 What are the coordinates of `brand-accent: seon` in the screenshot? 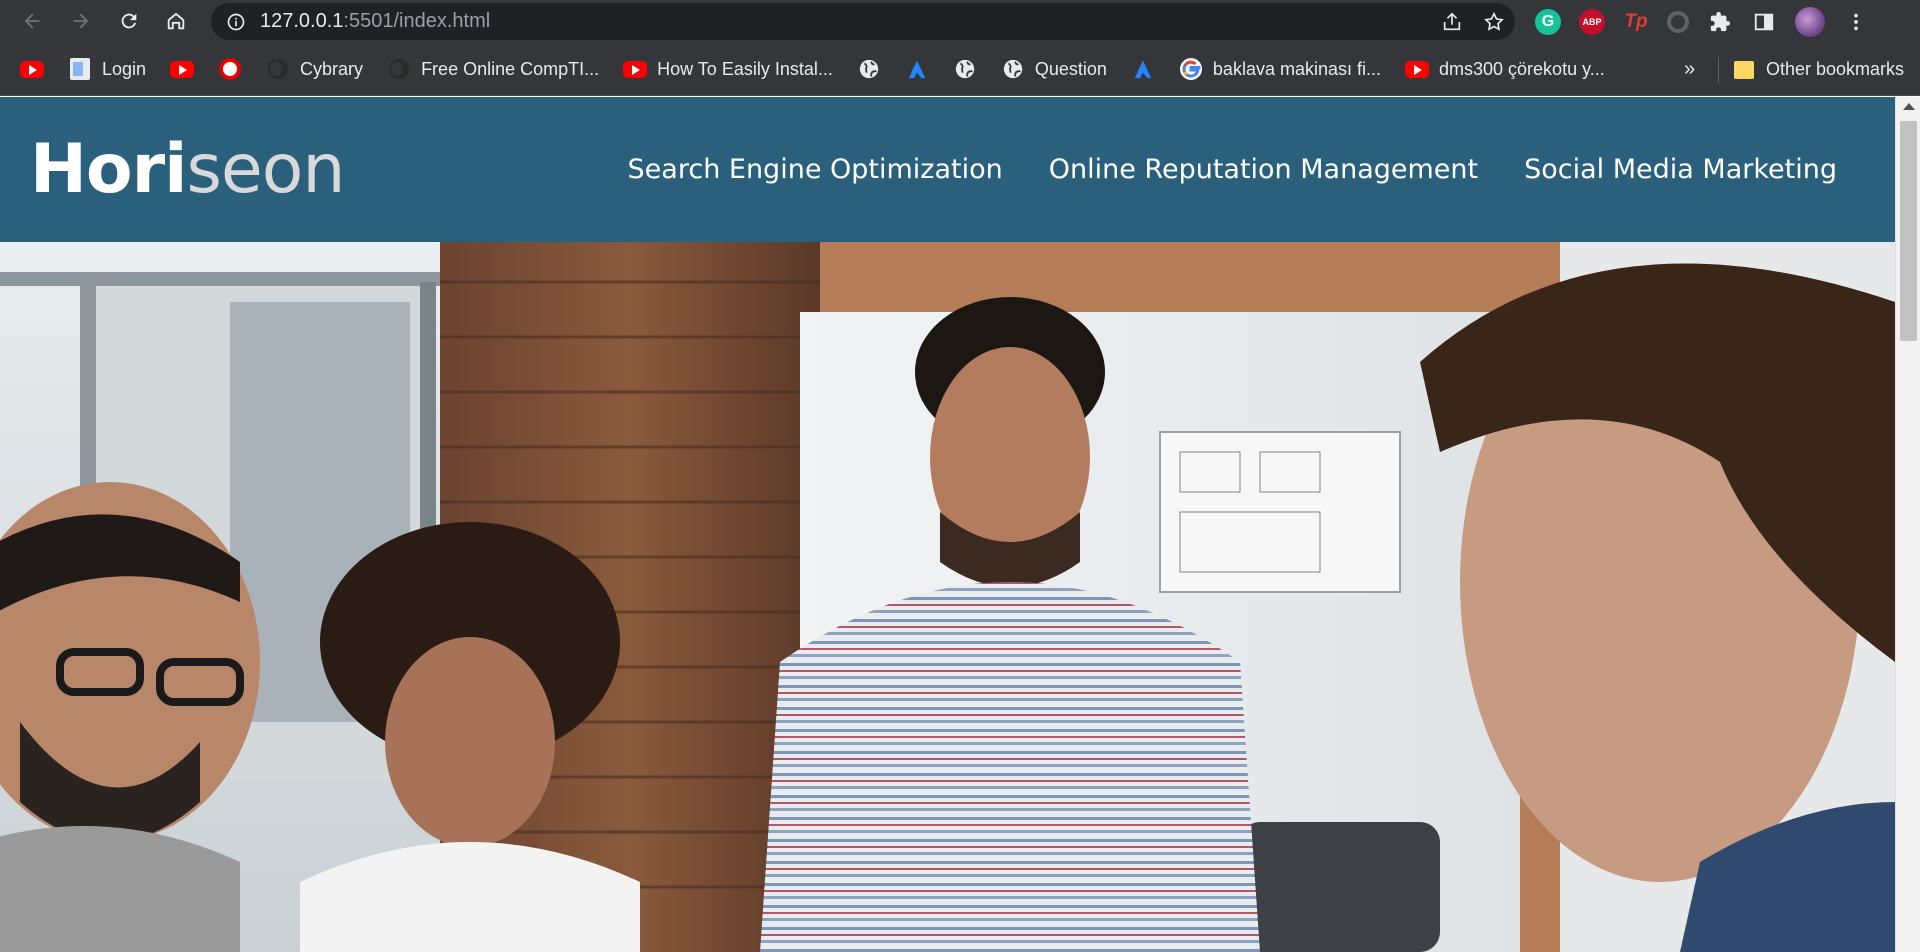 It's located at (265, 169).